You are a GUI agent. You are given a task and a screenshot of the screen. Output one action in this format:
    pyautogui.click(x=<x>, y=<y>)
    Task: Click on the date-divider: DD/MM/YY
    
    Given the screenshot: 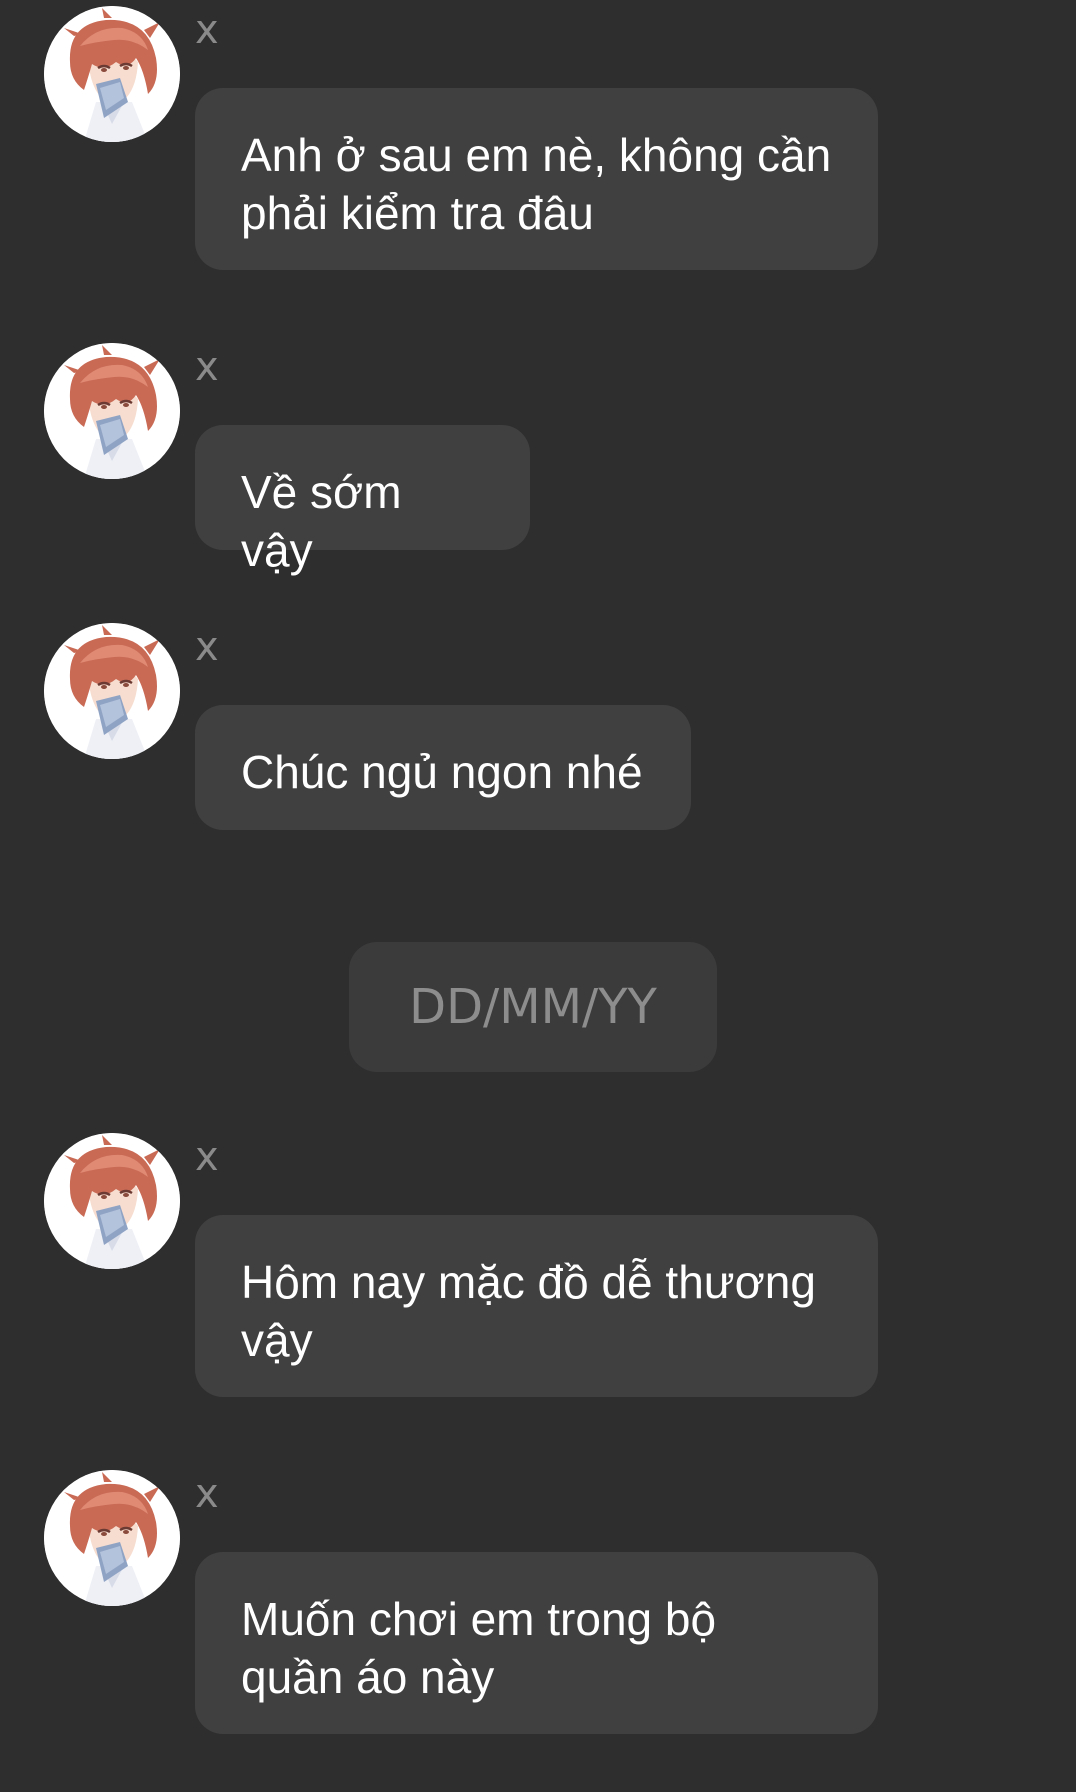 What is the action you would take?
    pyautogui.click(x=533, y=1007)
    